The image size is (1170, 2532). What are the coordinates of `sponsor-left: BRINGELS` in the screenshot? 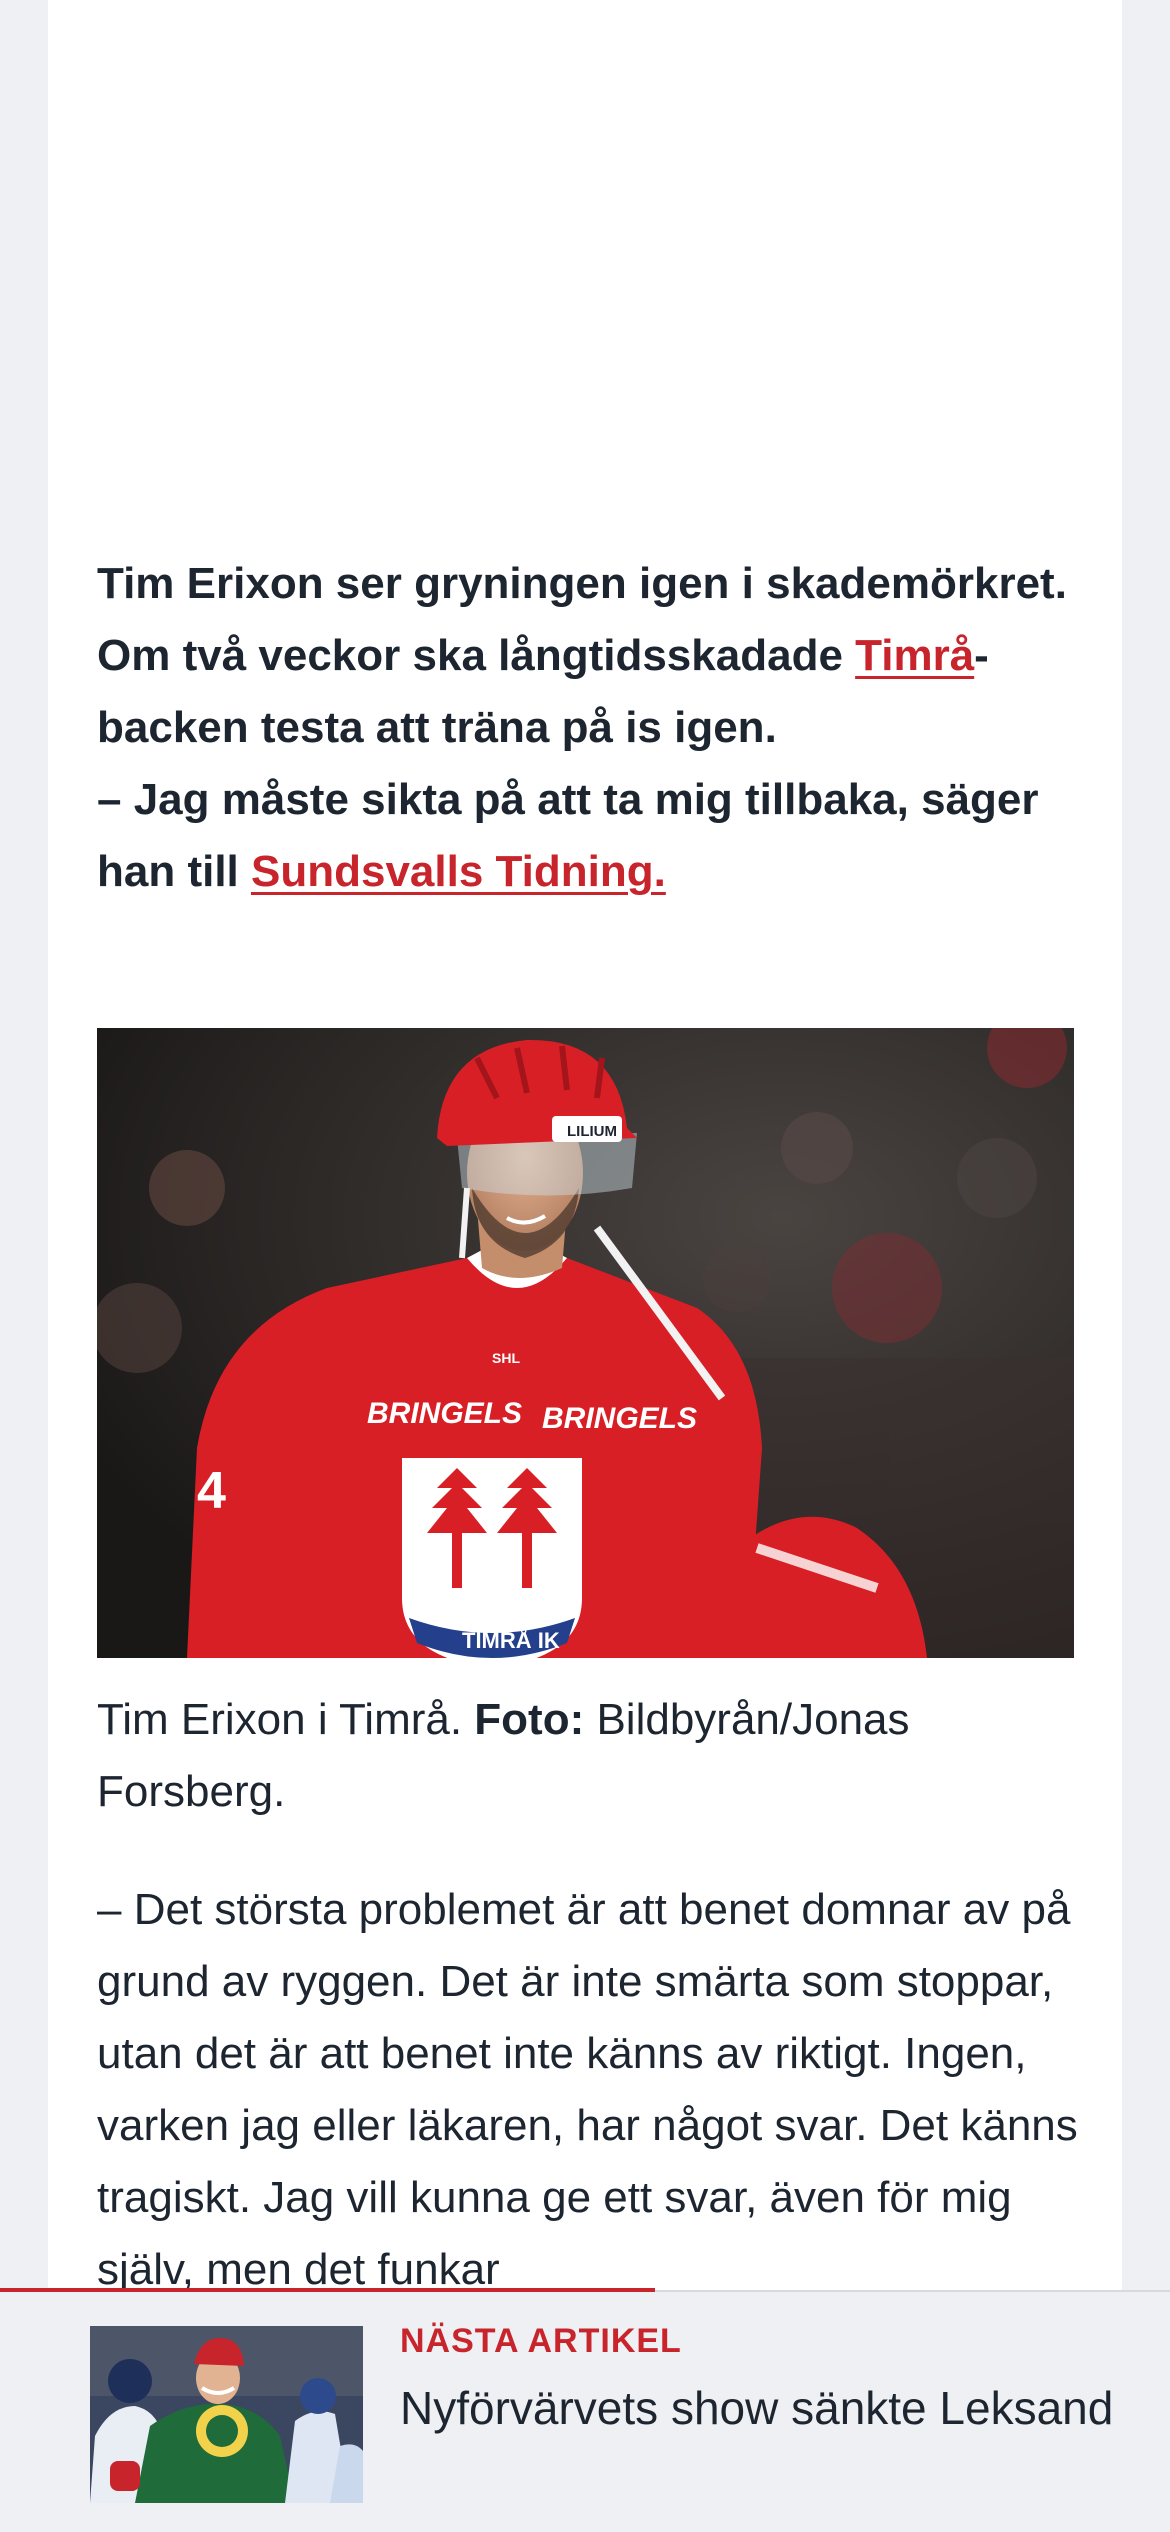 It's located at (444, 1413).